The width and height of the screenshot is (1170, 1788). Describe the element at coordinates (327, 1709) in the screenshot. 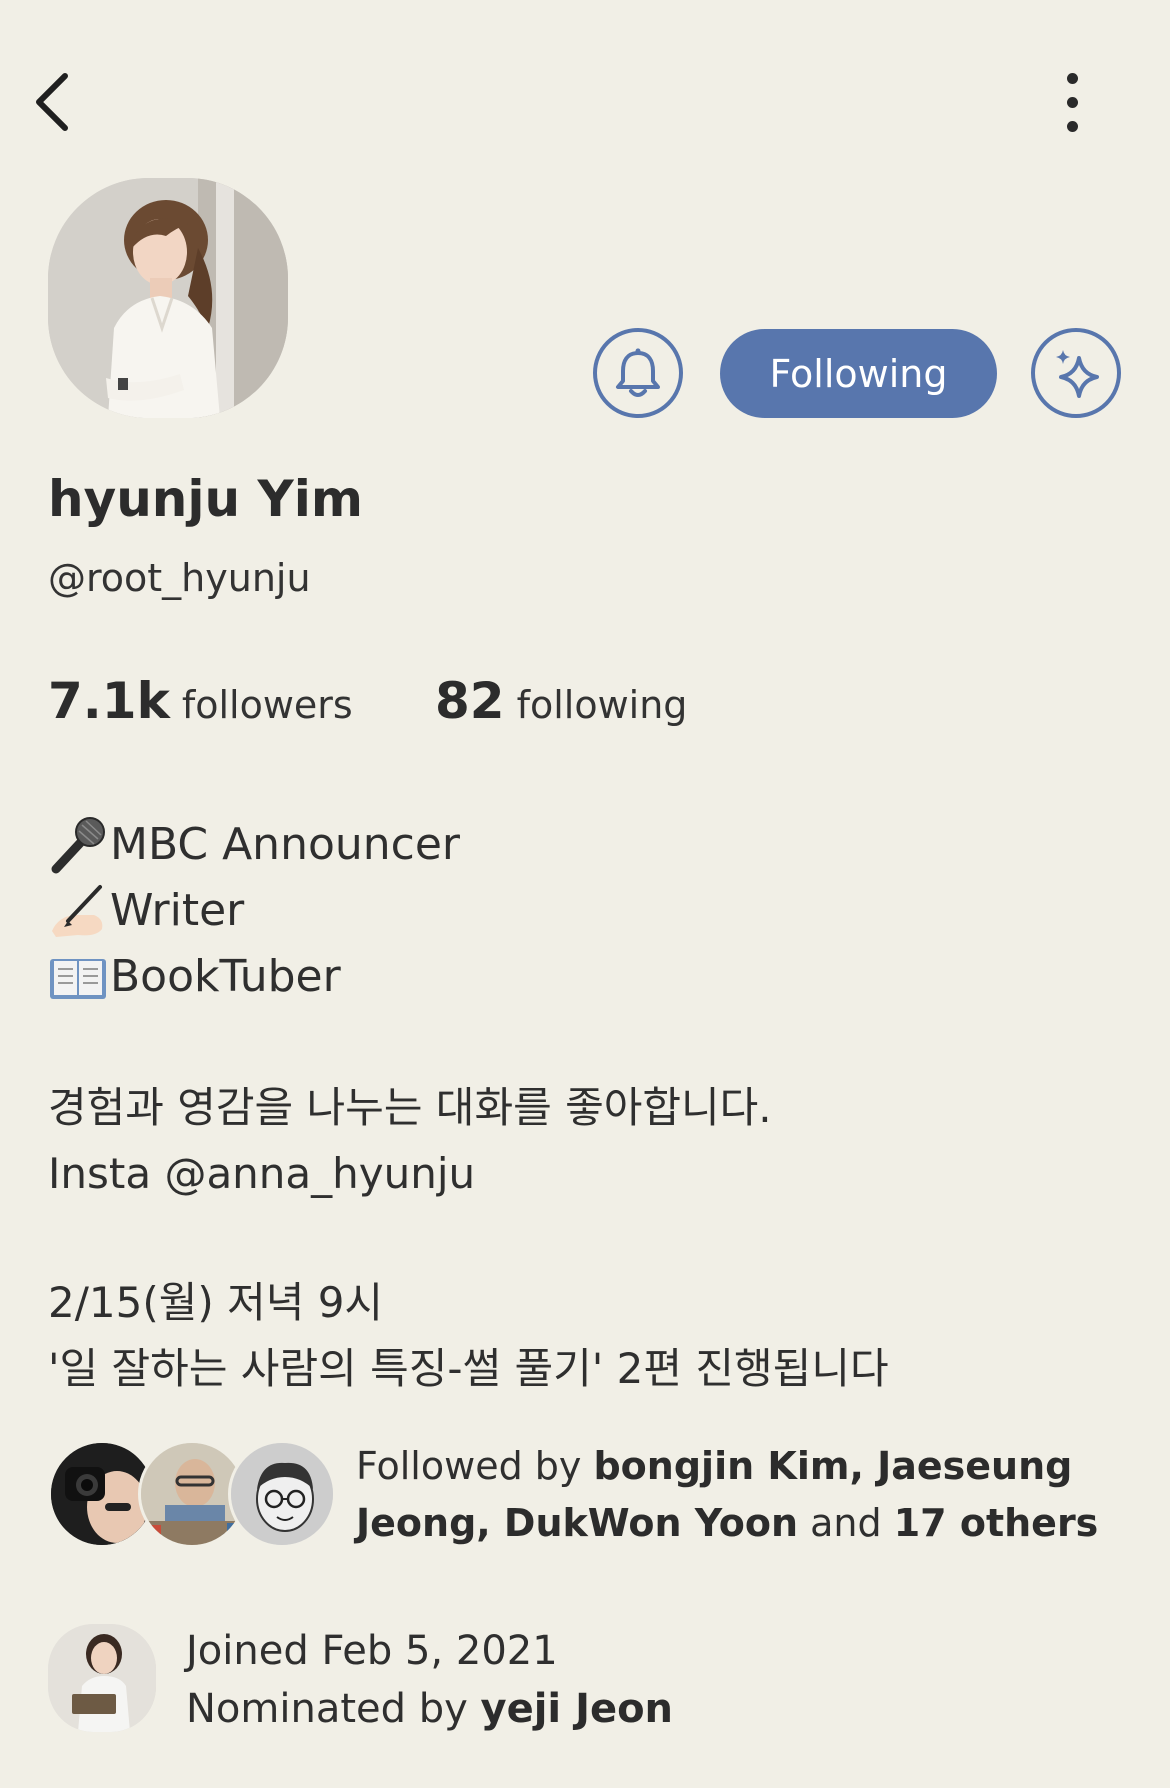

I see `nominated-prefix: Nominated by` at that location.